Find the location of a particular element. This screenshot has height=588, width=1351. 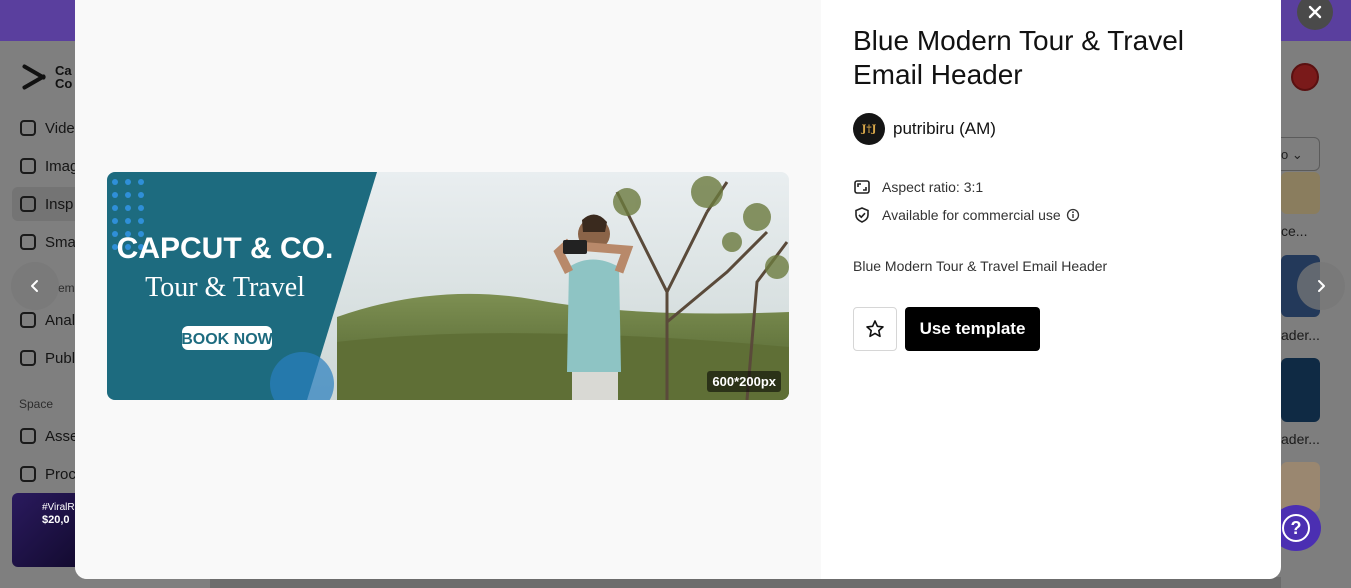

sidebar-item-label: Publ is located at coordinates (60, 358).